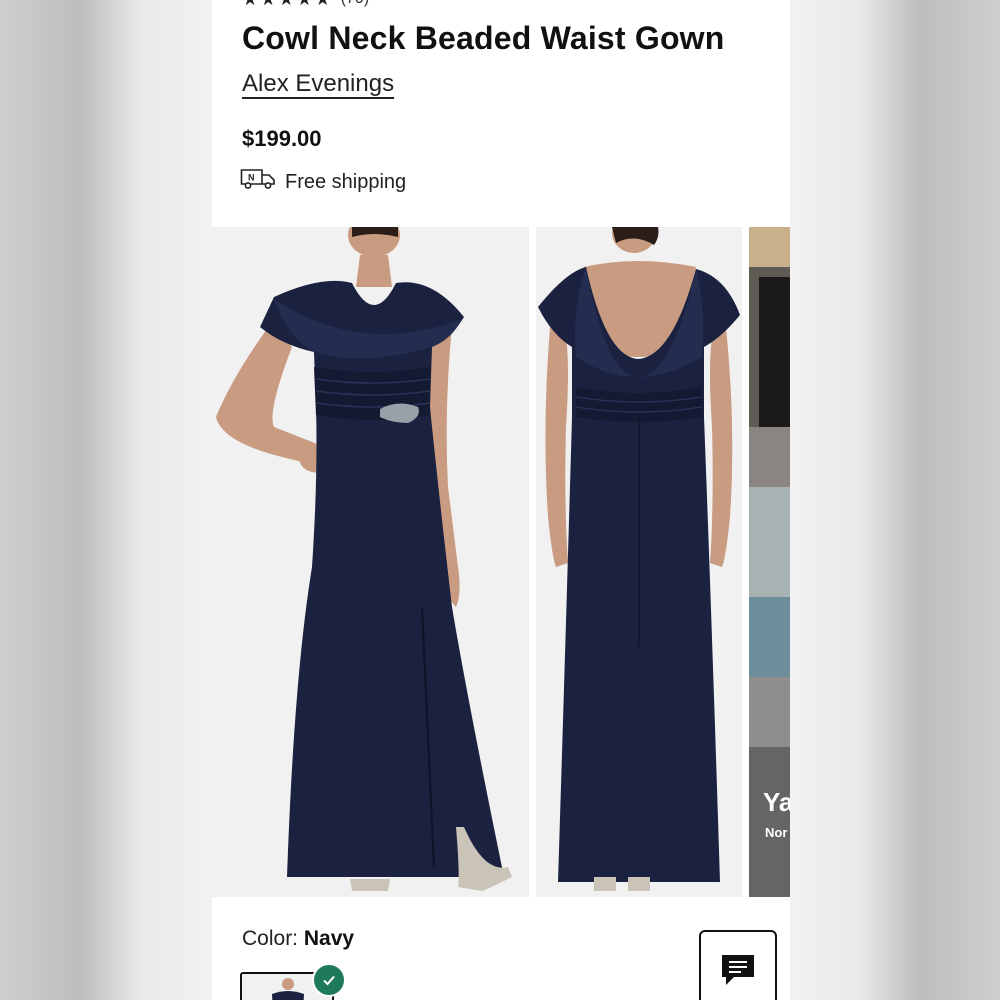  Describe the element at coordinates (776, 802) in the screenshot. I see `video-overlay-title: Ya` at that location.